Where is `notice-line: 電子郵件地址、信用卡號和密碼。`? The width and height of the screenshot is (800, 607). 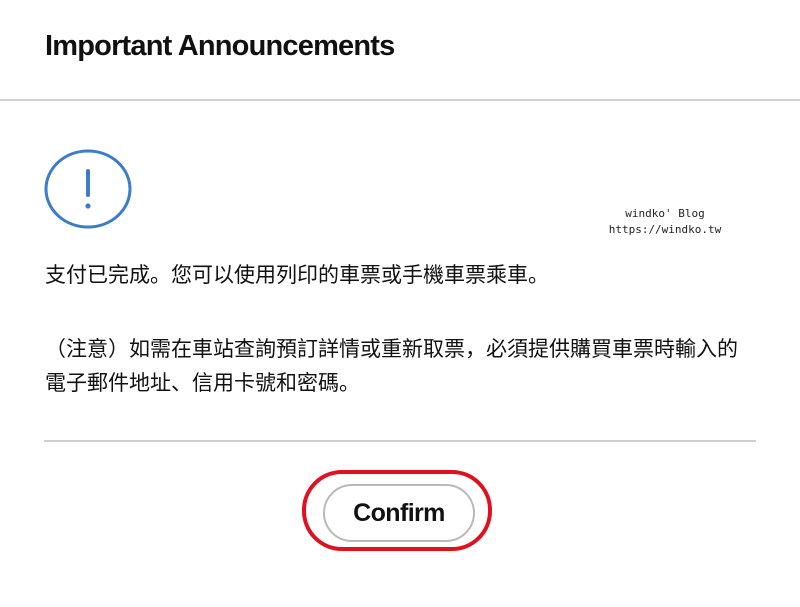 notice-line: 電子郵件地址、信用卡號和密碼。 is located at coordinates (202, 383).